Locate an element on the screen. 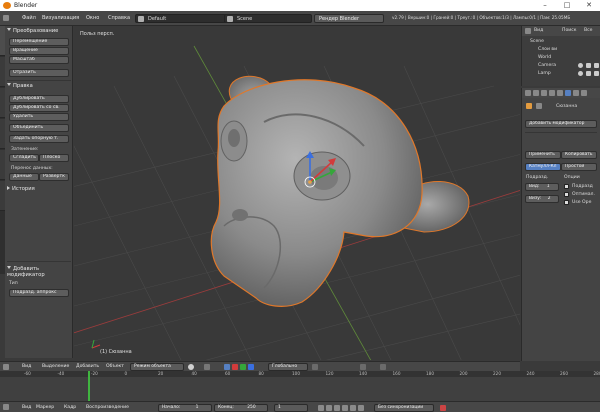  current-frame-field: 1 is located at coordinates (291, 408).